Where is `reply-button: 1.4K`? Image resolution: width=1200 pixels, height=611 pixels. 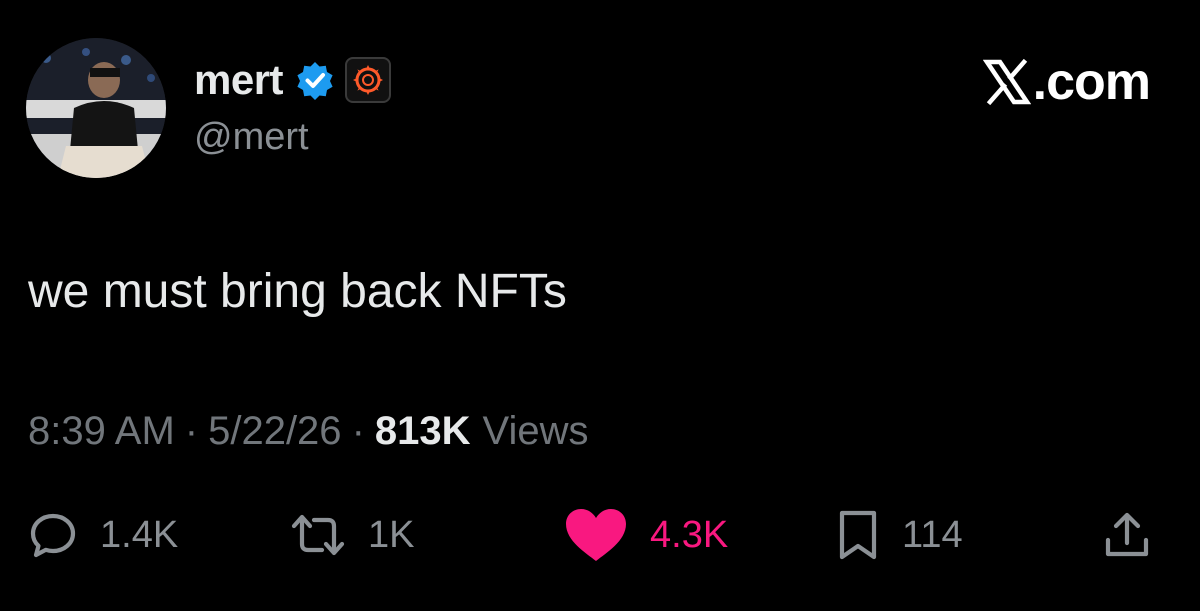 reply-button: 1.4K is located at coordinates (103, 535).